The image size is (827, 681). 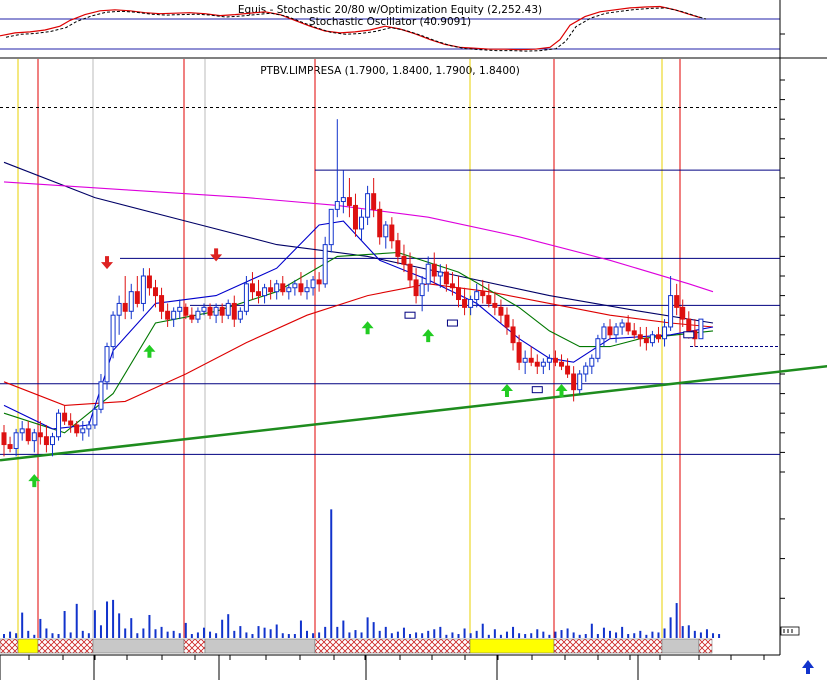 What do you see at coordinates (413, 413) in the screenshot?
I see `trendline` at bounding box center [413, 413].